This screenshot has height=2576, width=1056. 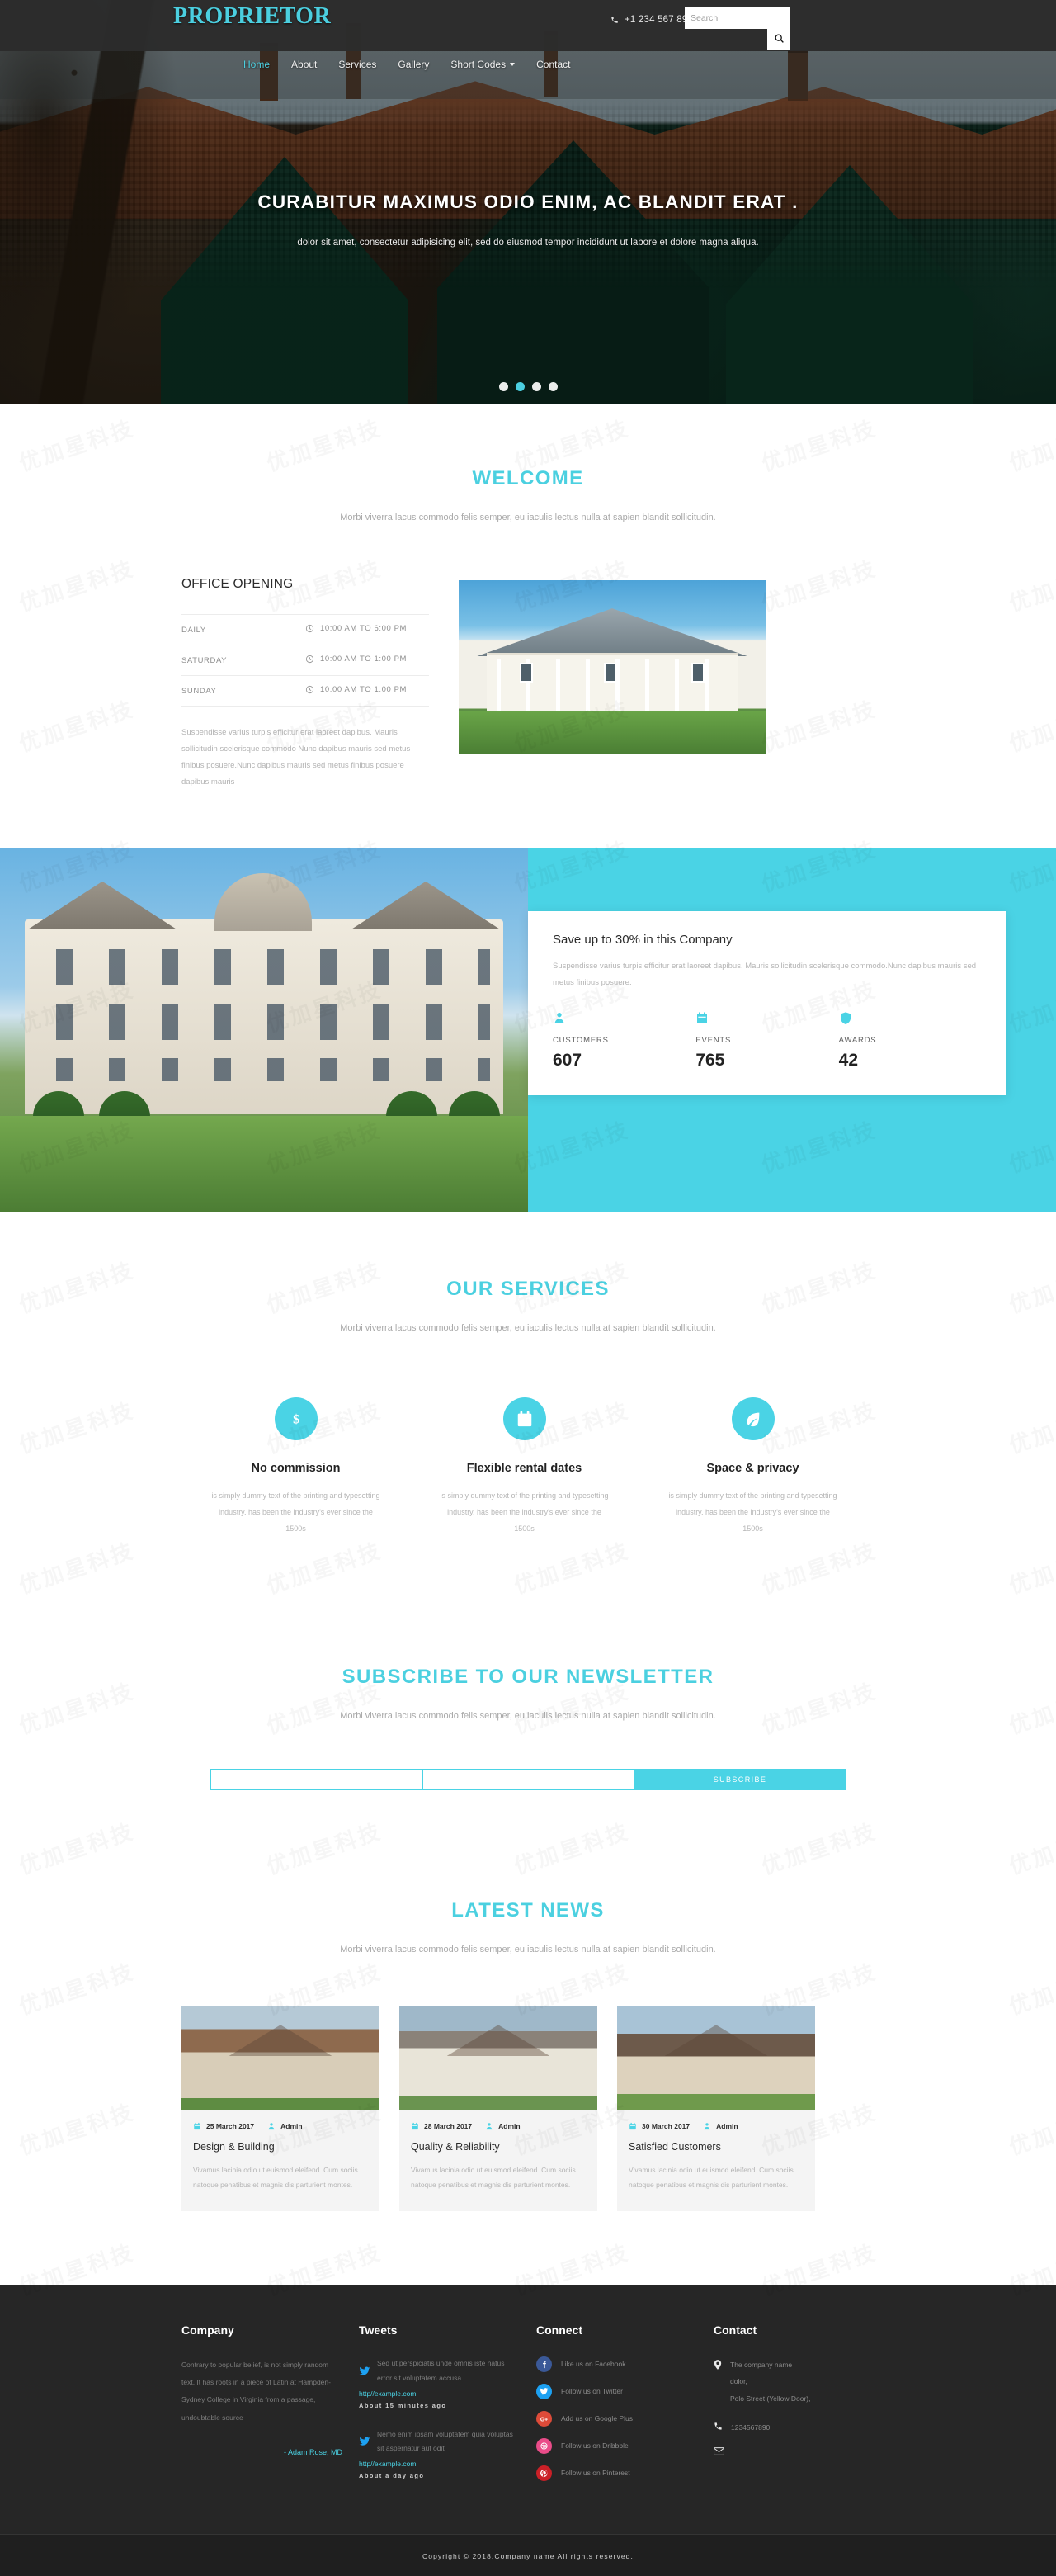 I want to click on news-card-meta: 28 March 2017 Admin, so click(x=498, y=2120).